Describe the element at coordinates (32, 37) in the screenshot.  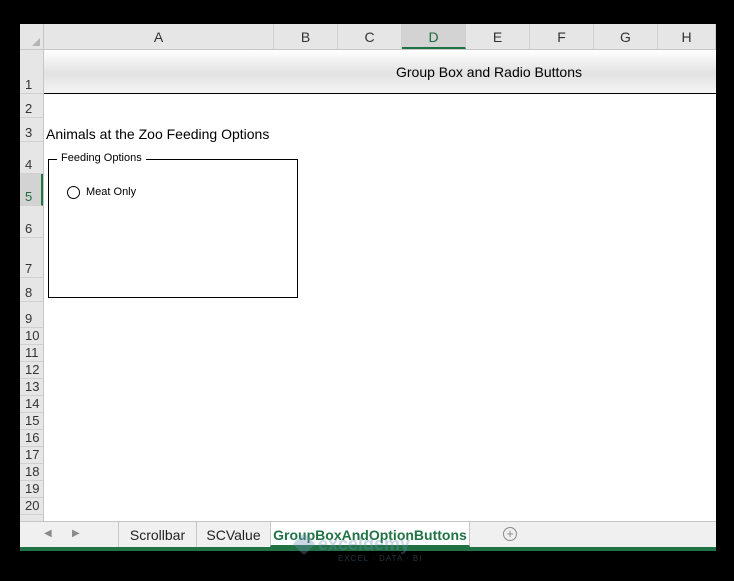
I see `select-all-corner` at that location.